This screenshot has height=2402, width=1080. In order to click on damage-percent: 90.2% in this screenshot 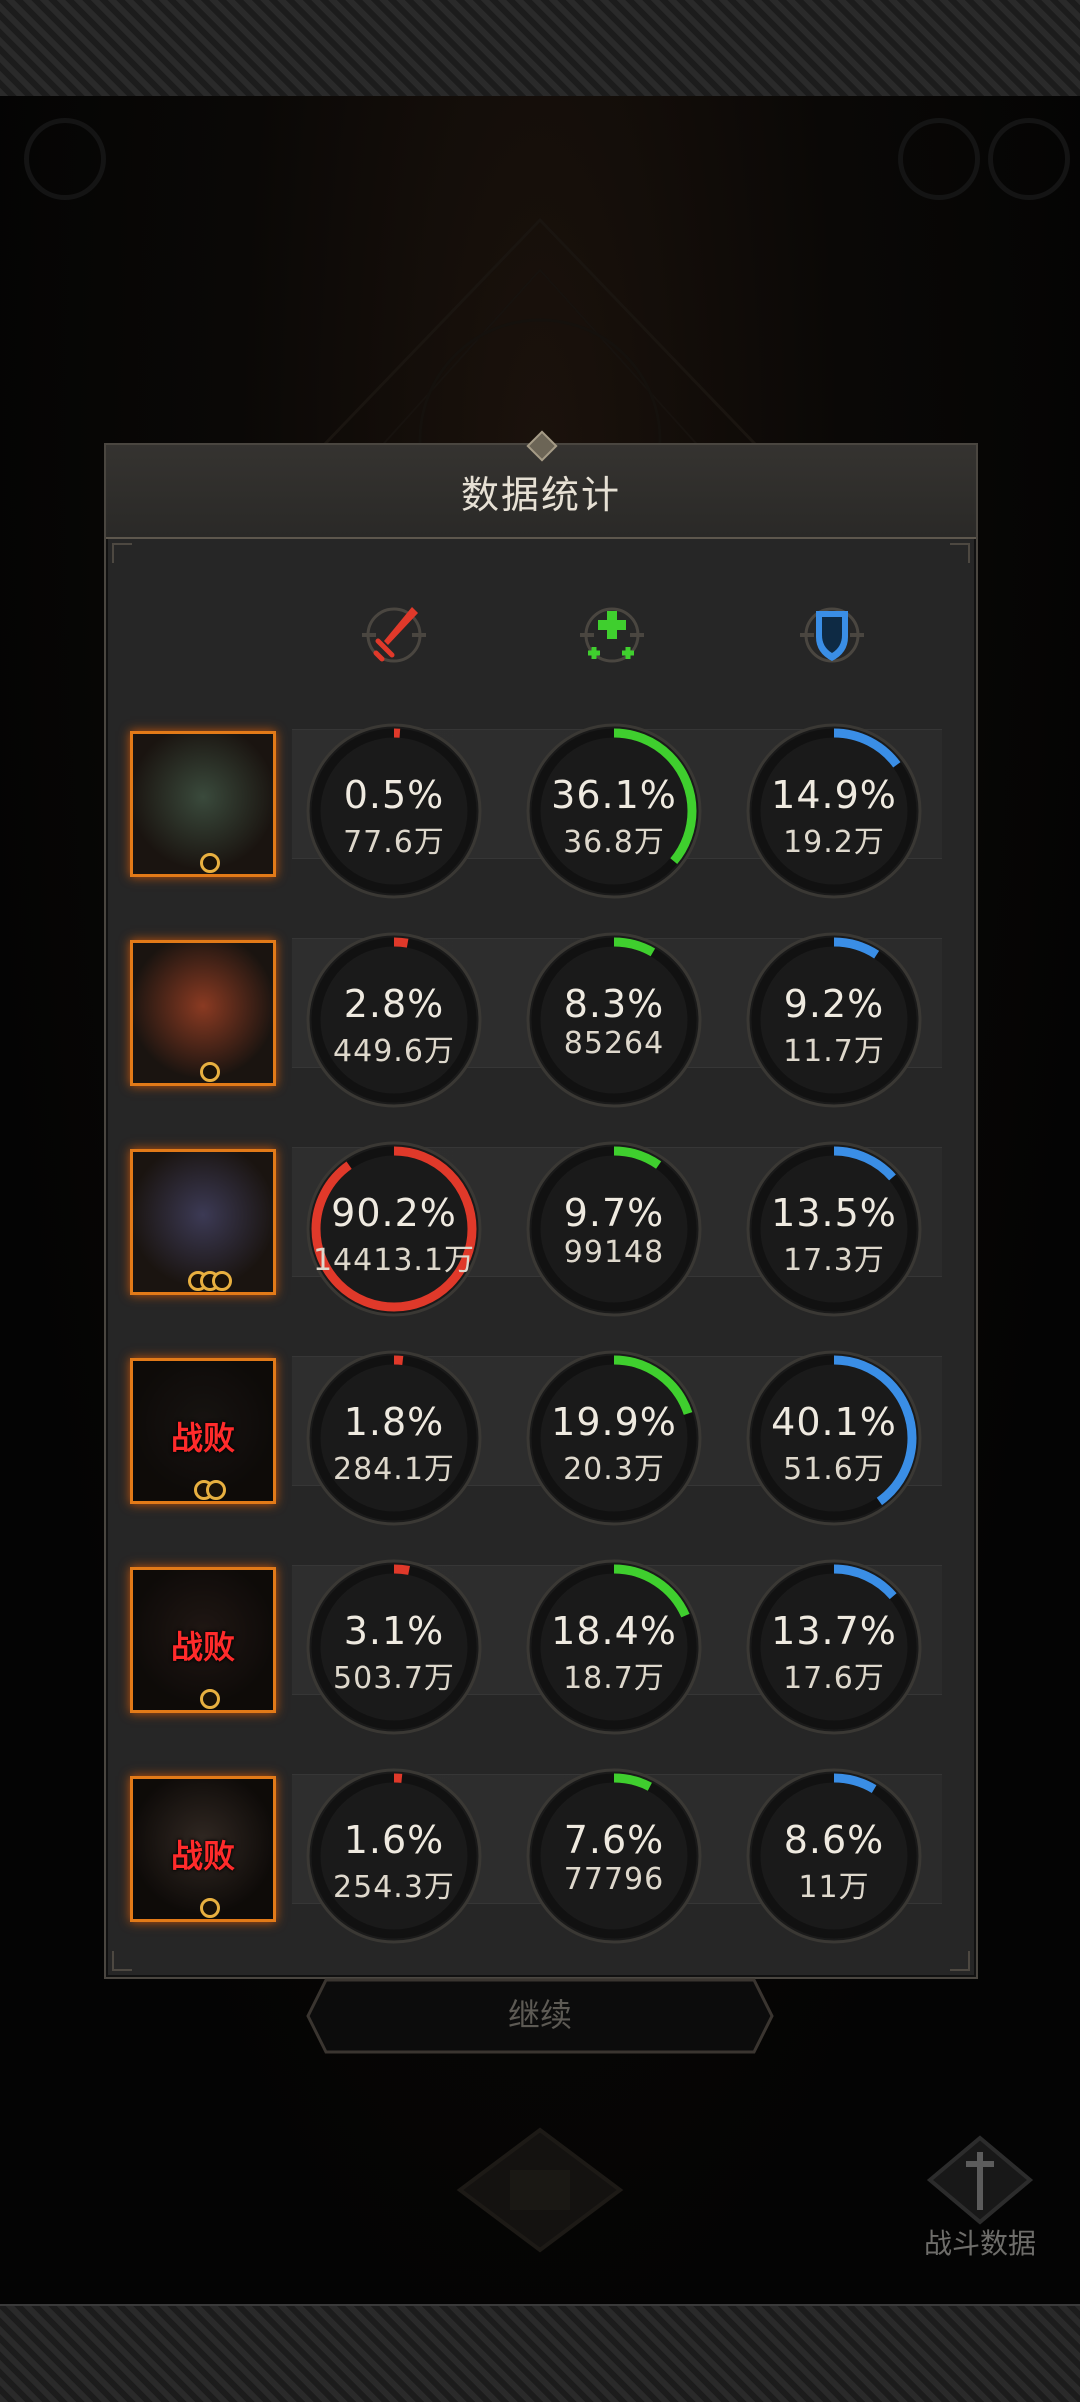, I will do `click(394, 1213)`.